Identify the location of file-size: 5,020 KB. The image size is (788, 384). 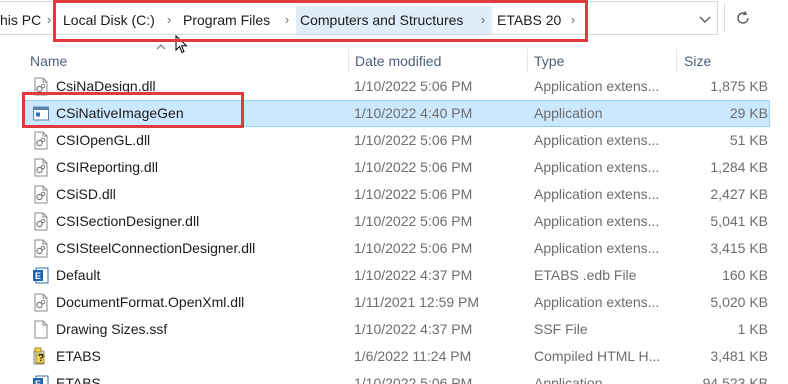
(739, 302).